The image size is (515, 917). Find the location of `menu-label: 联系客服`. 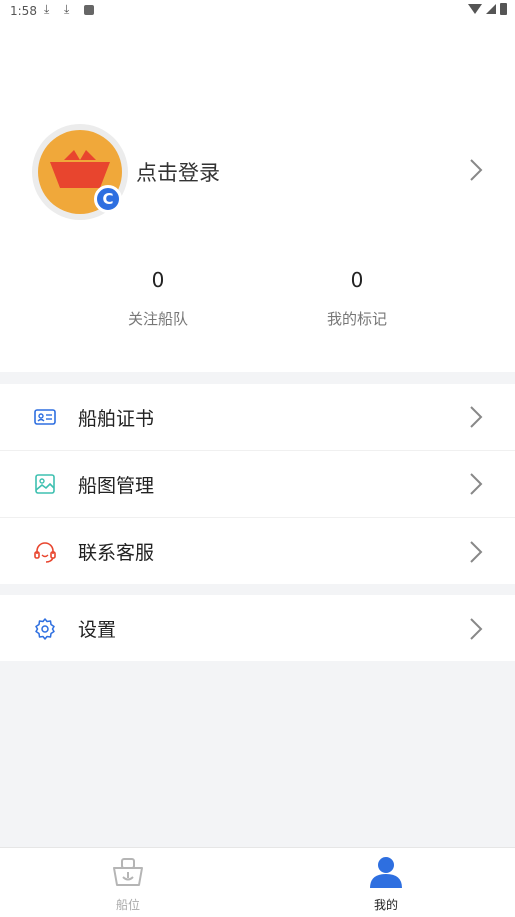

menu-label: 联系客服 is located at coordinates (116, 553).